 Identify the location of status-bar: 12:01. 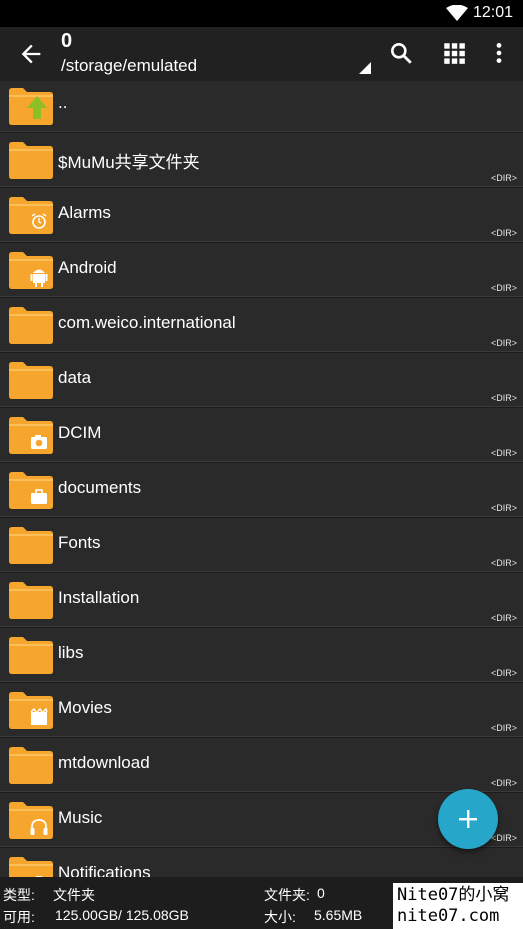
(261, 13).